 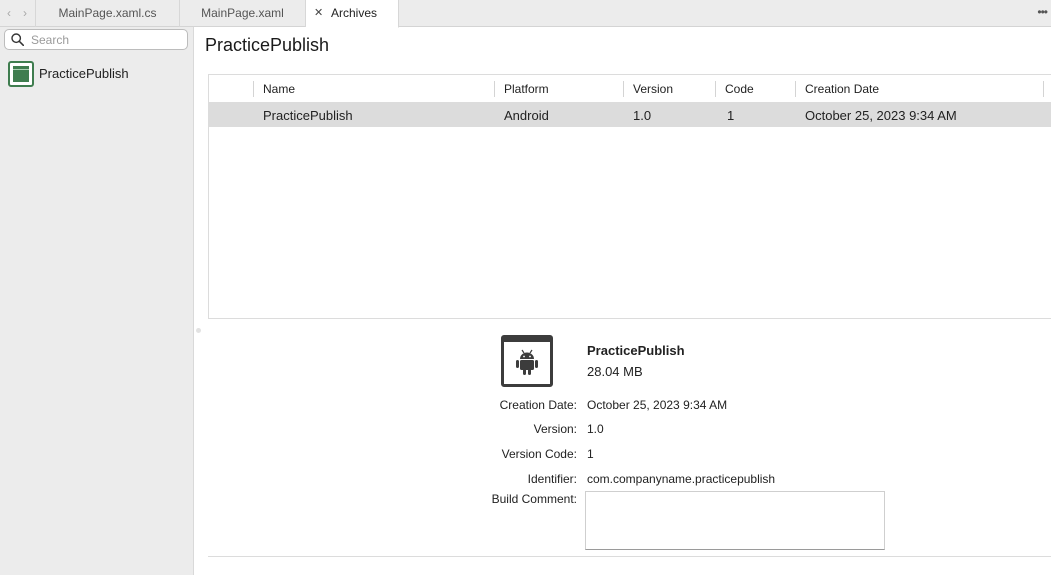 What do you see at coordinates (106, 39) in the screenshot?
I see `search-input` at bounding box center [106, 39].